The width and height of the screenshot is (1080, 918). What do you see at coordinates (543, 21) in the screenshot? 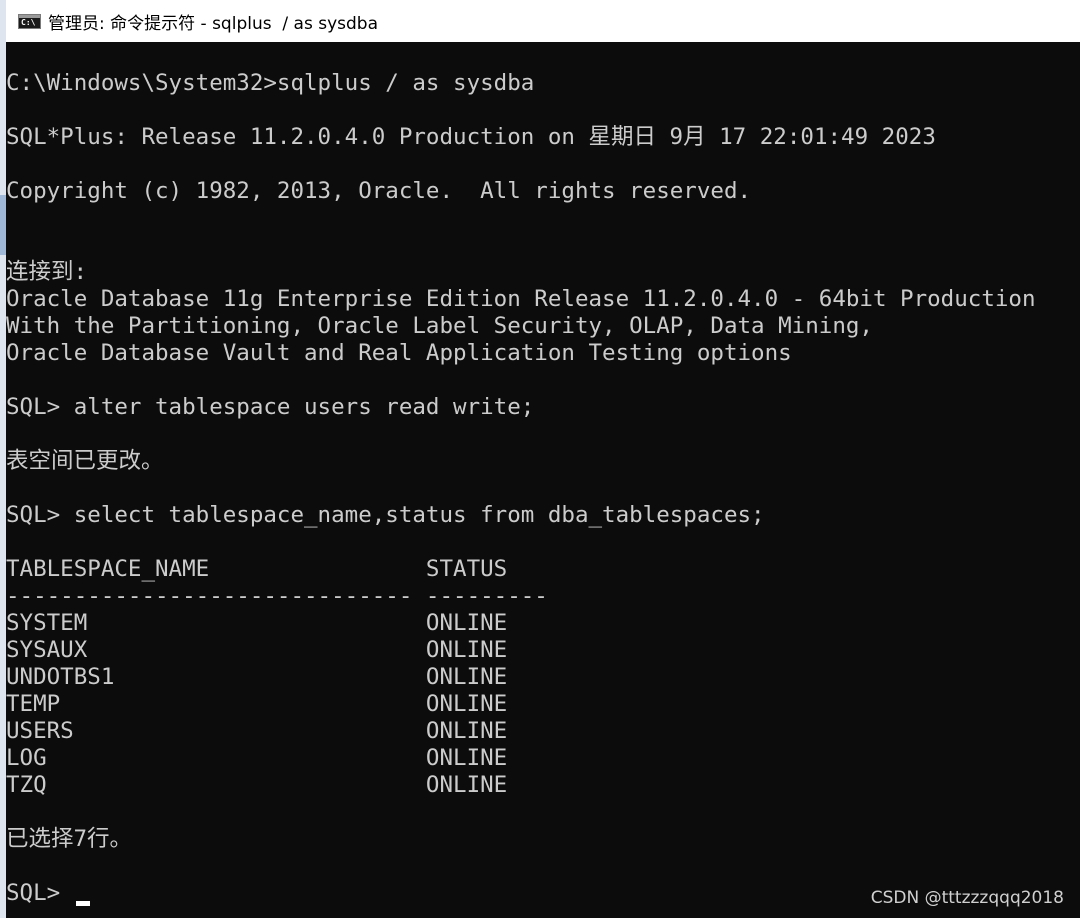
I see `title-bar: C:\ 管理员: 命令提示符 - sqlplus / as sysdba` at bounding box center [543, 21].